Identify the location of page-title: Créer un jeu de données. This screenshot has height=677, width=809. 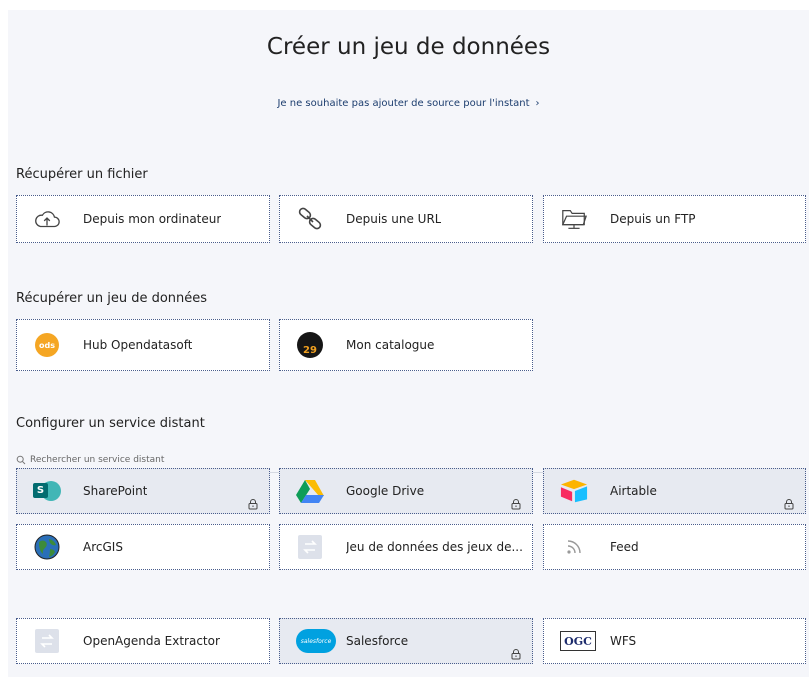
(408, 47).